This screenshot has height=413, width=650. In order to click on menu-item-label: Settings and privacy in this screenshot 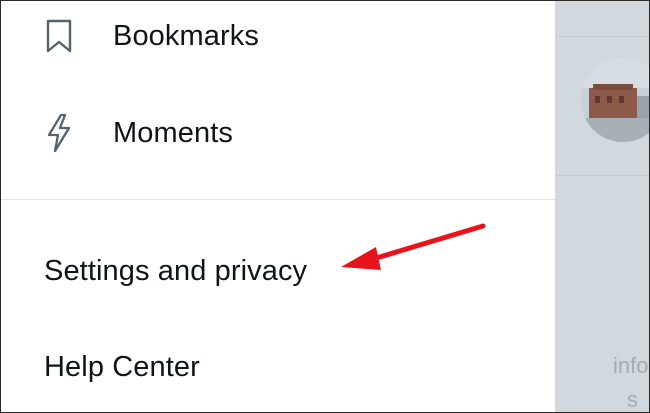, I will do `click(176, 270)`.